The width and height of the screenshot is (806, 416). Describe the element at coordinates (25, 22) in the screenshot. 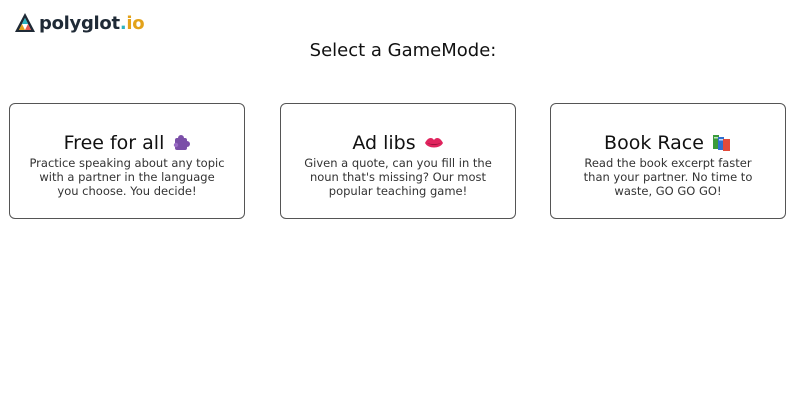

I see `polyglot-logo-icon` at that location.